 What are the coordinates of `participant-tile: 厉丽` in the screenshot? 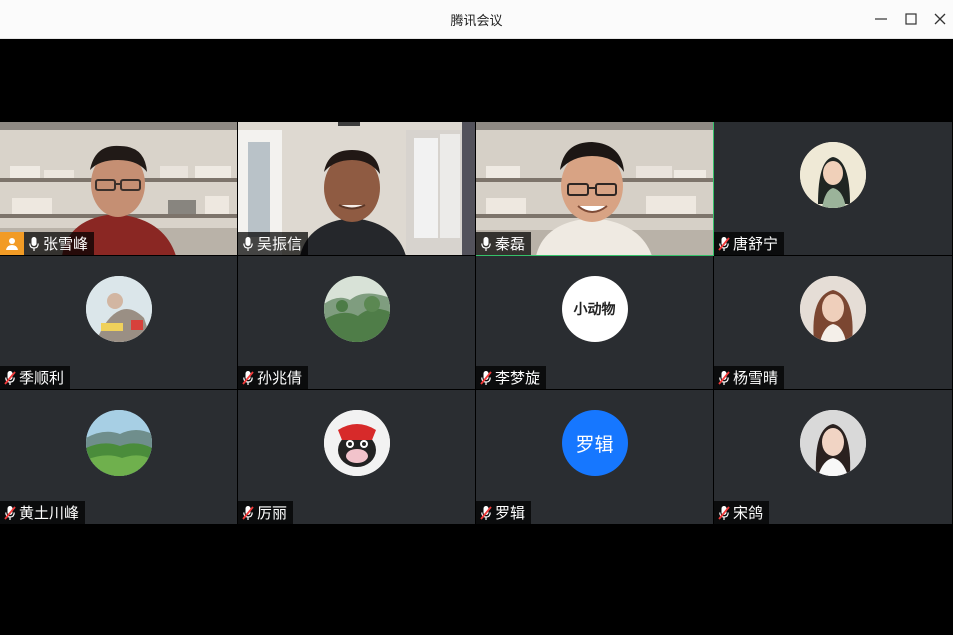 It's located at (357, 457).